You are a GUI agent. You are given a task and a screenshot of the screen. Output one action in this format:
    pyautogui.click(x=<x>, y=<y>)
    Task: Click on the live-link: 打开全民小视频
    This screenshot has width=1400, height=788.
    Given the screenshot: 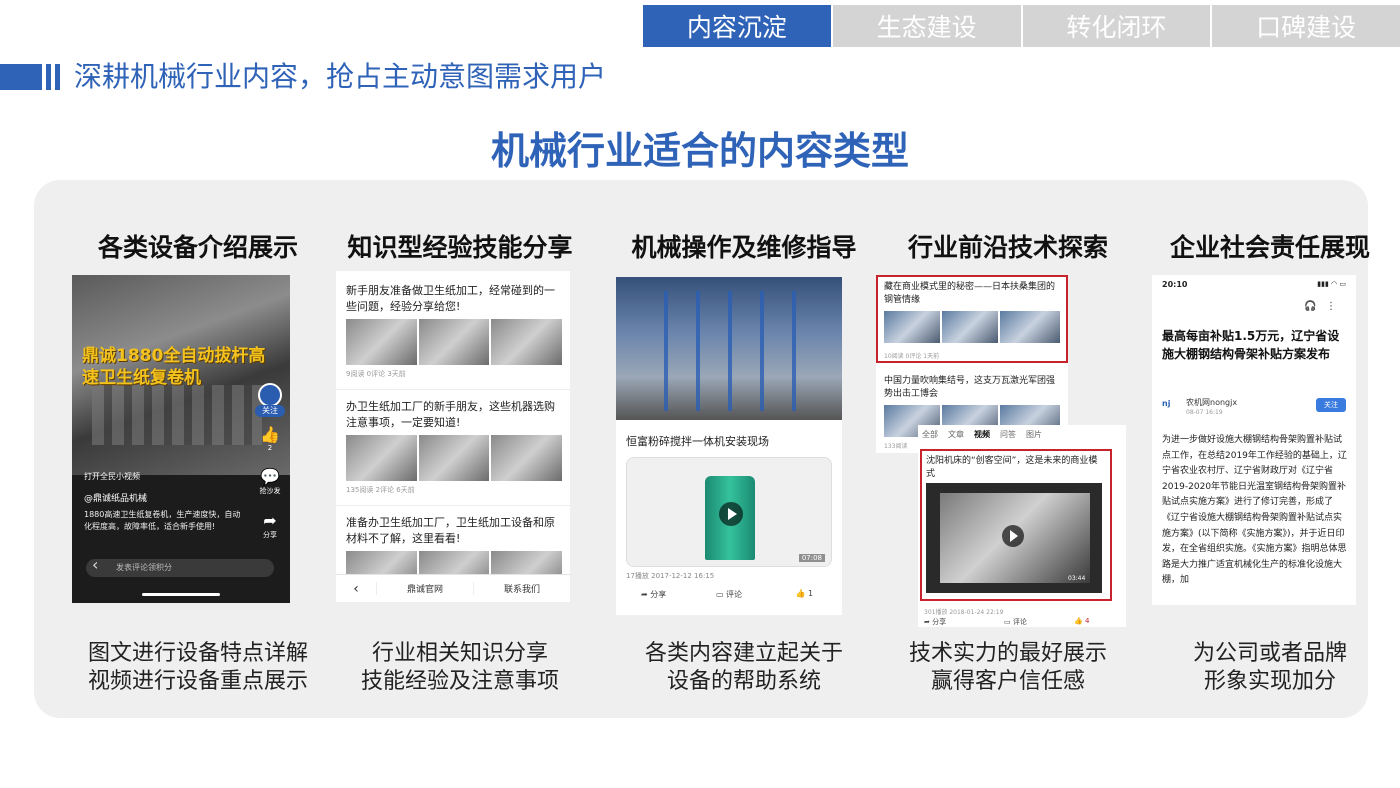 What is the action you would take?
    pyautogui.click(x=112, y=476)
    